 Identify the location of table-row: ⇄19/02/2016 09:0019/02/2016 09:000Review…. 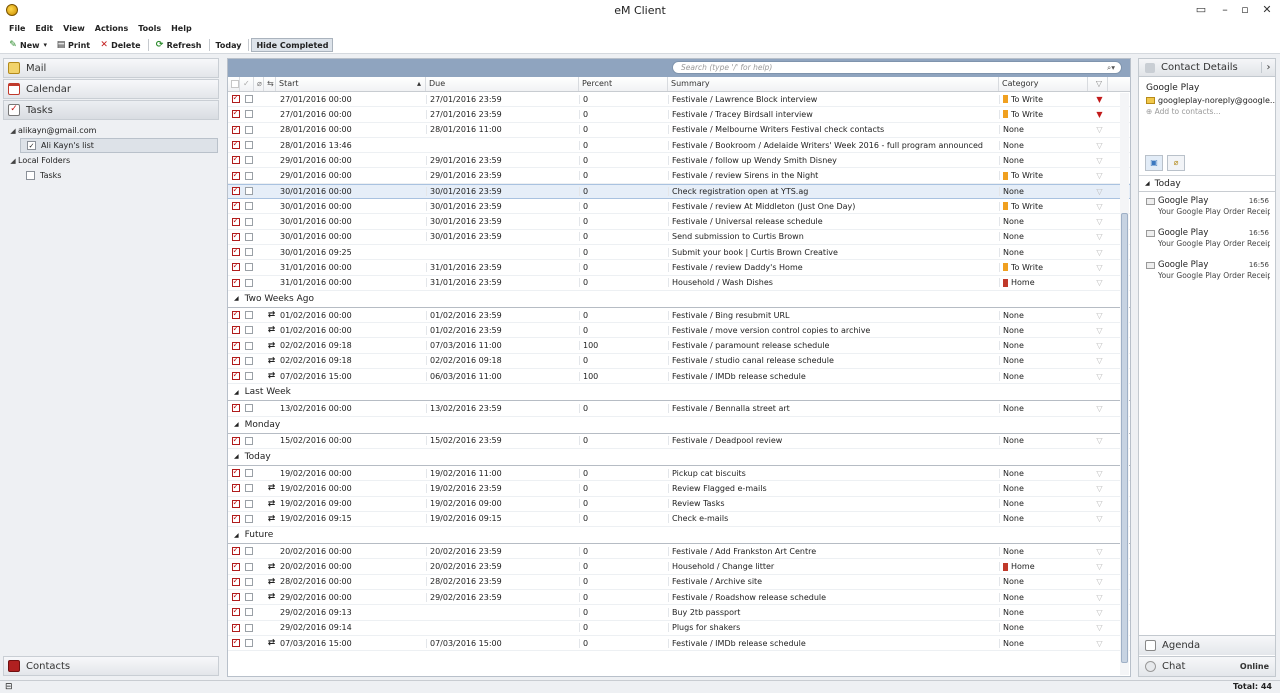
(679, 504).